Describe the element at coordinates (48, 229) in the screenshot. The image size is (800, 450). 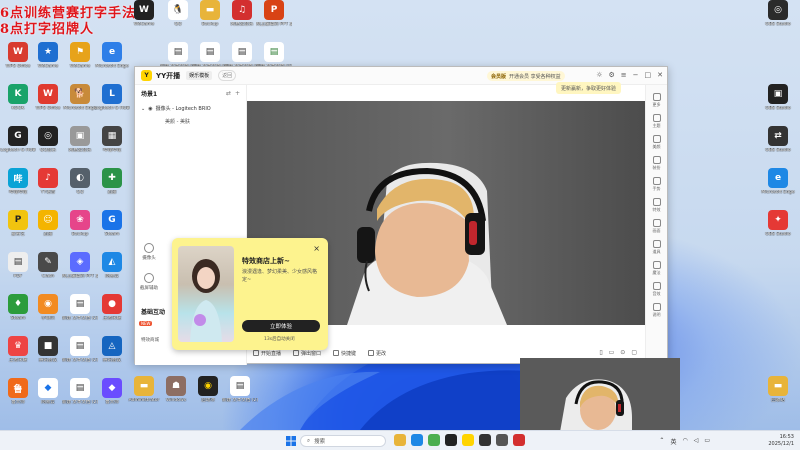
I see `desktop-icon: ☺ 迅雷` at that location.